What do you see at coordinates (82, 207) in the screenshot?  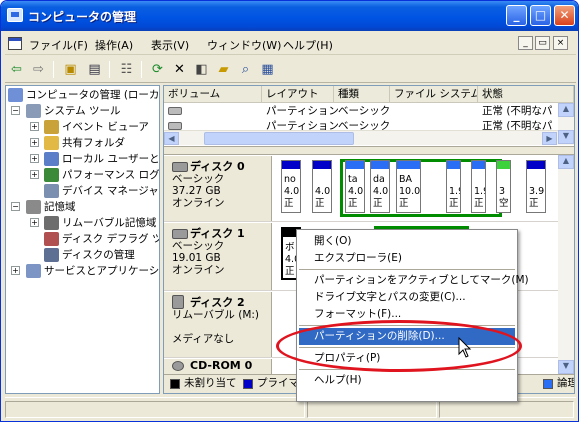 I see `tree-item-storage: − 記憶域` at bounding box center [82, 207].